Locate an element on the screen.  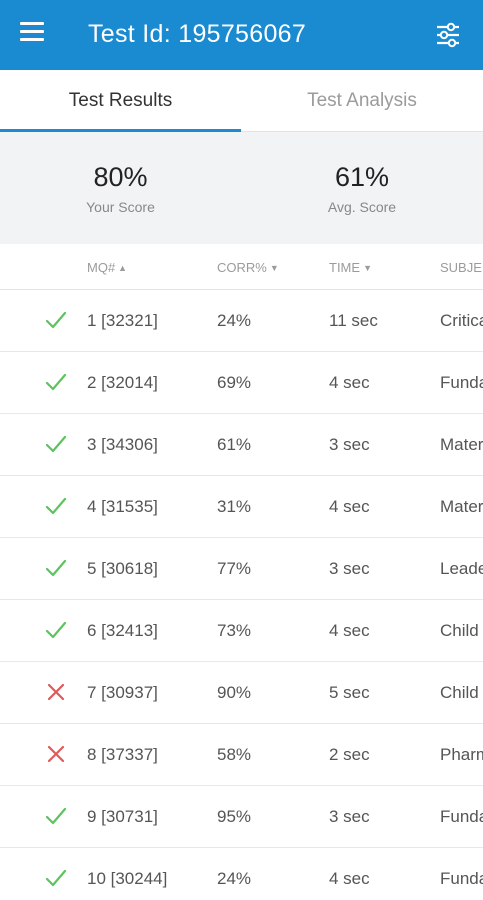
subject-name: Pharm is located at coordinates (461, 754).